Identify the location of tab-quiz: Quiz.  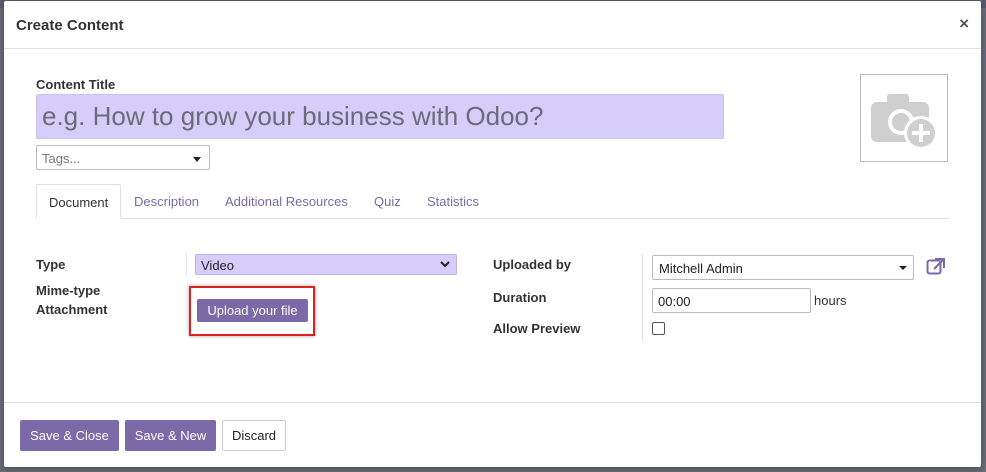
(387, 201).